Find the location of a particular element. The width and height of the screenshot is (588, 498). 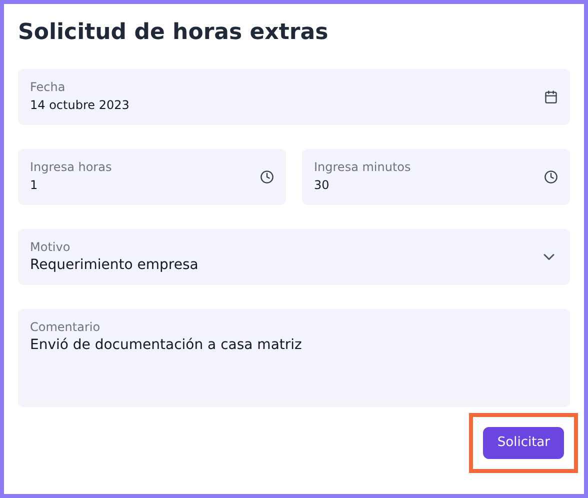

field-value: 1 is located at coordinates (34, 185).